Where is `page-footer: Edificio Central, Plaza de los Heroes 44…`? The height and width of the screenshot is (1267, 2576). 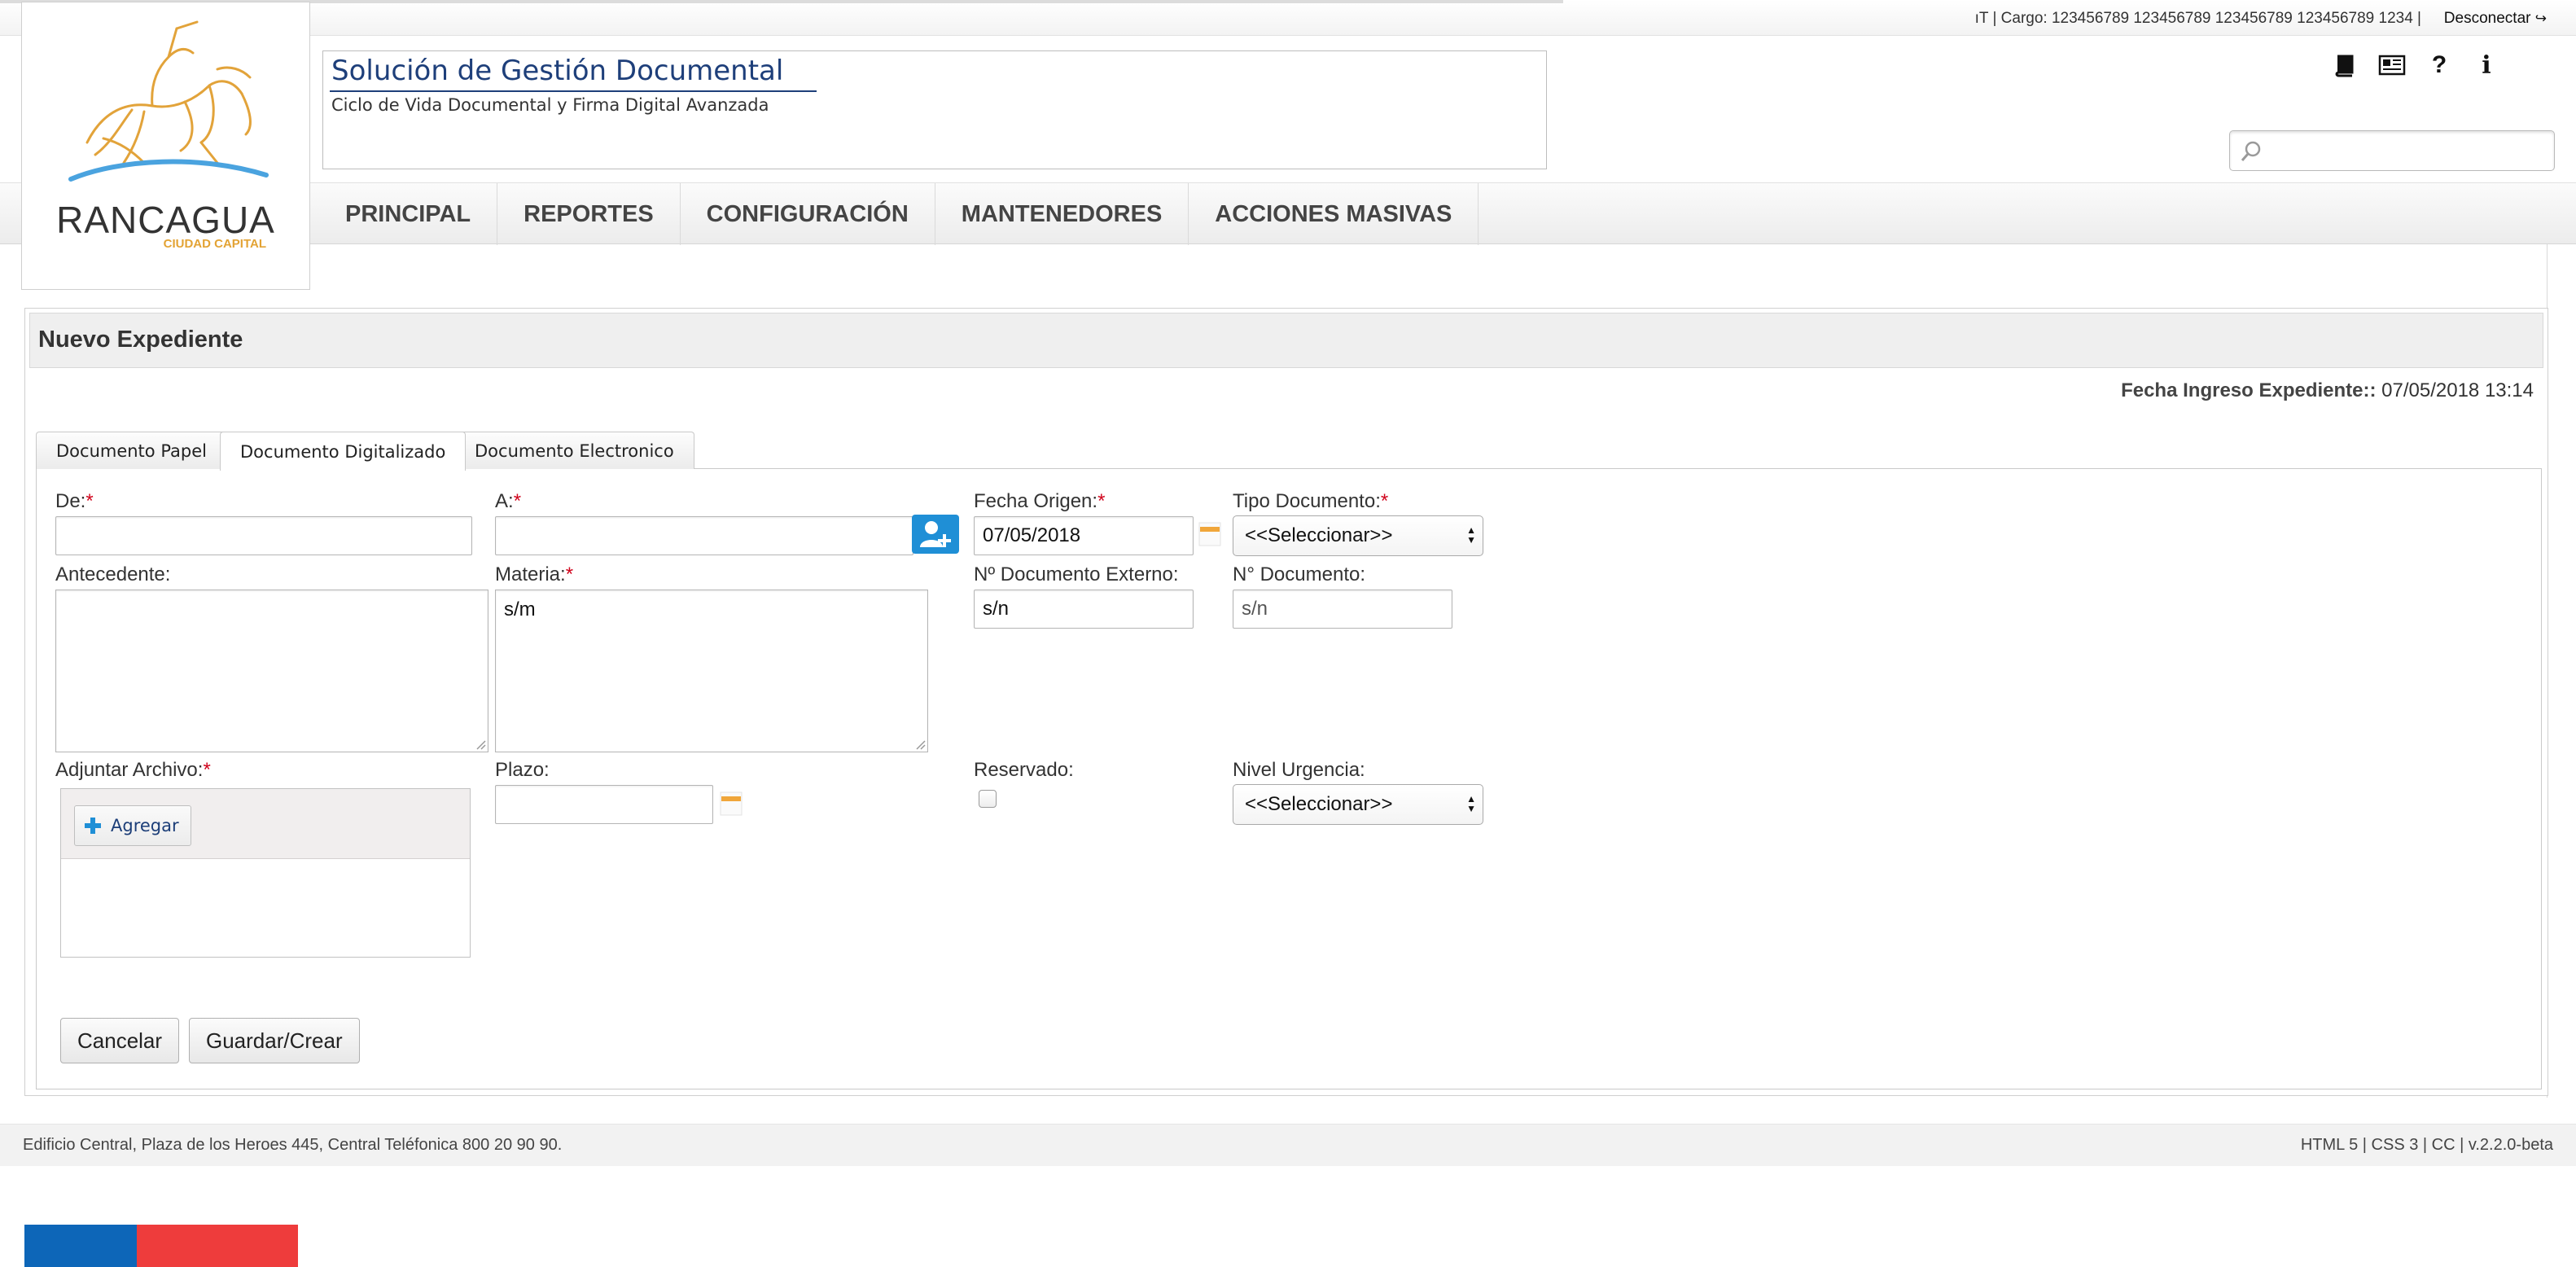
page-footer: Edificio Central, Plaza de los Heroes 44… is located at coordinates (1288, 1145).